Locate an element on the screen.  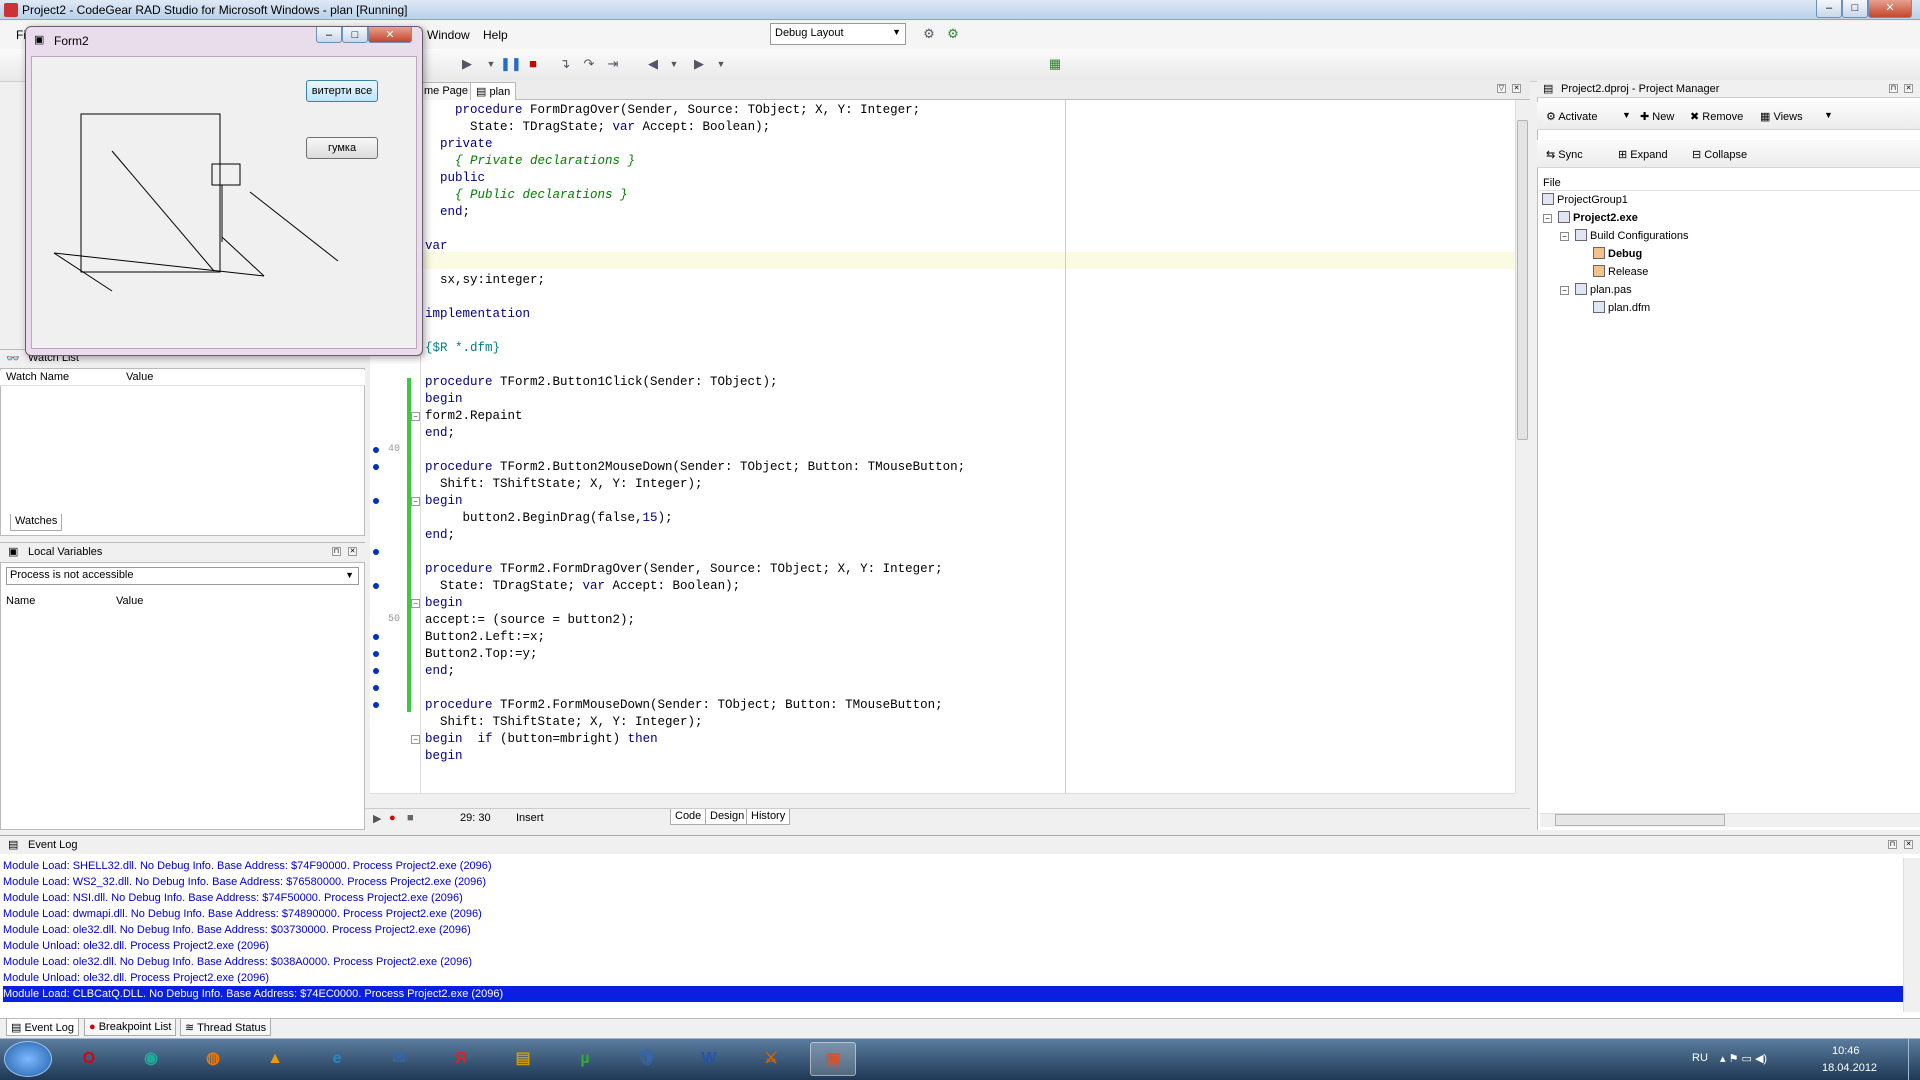
taskbar-app-icon: 🛡 is located at coordinates (647, 1059).